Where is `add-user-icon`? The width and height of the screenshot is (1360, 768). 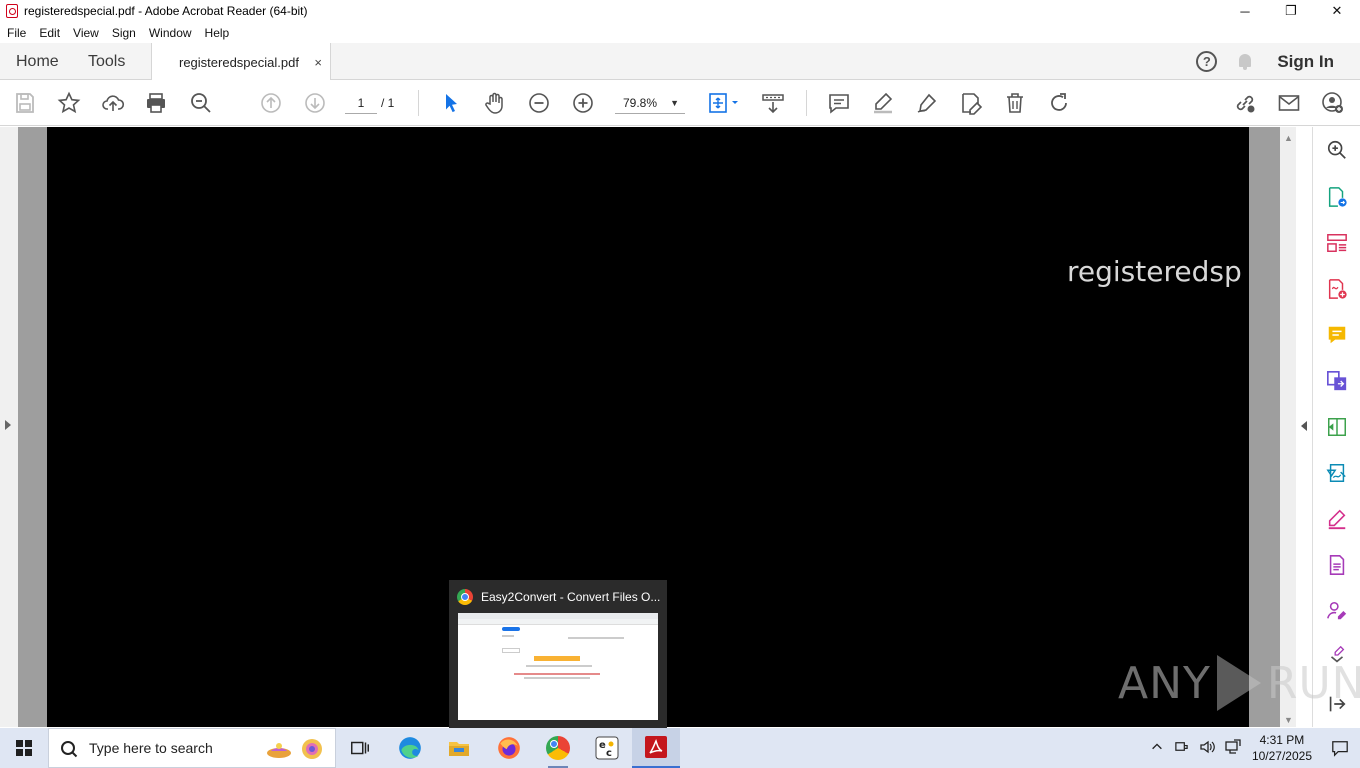 add-user-icon is located at coordinates (1333, 103).